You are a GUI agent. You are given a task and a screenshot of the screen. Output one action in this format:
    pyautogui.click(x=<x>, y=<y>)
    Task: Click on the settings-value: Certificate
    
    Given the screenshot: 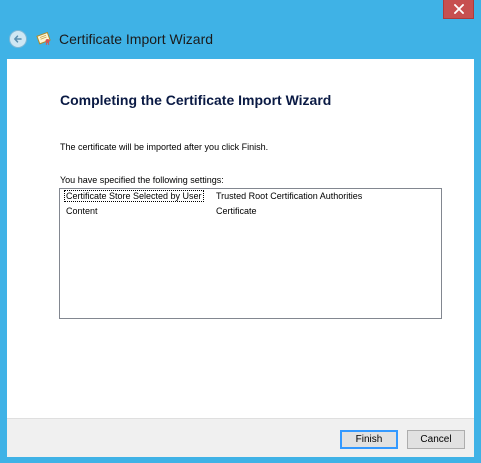 What is the action you would take?
    pyautogui.click(x=236, y=211)
    